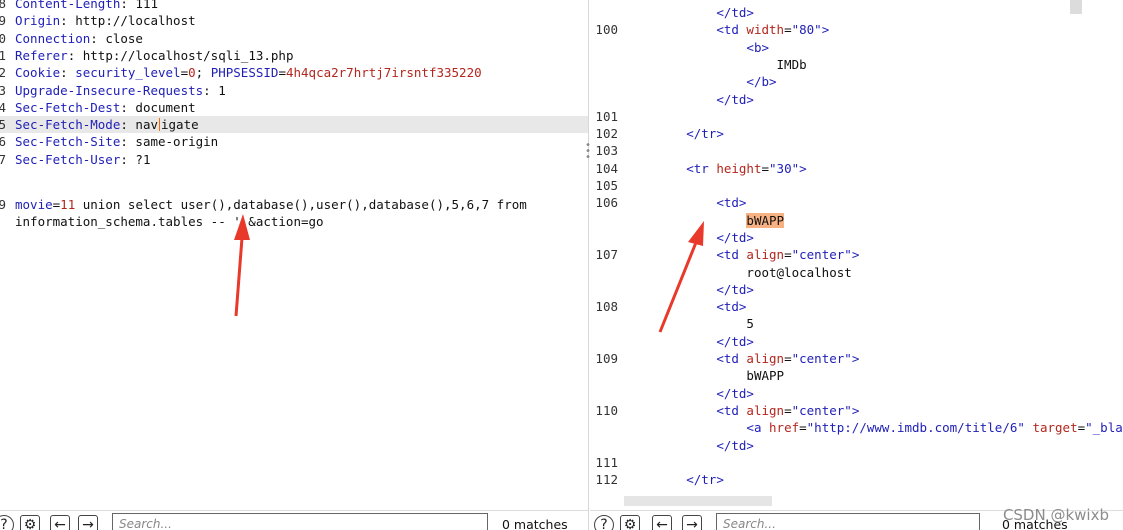 This screenshot has height=530, width=1123. I want to click on response-line: 100 <td width="80">, so click(856, 29).